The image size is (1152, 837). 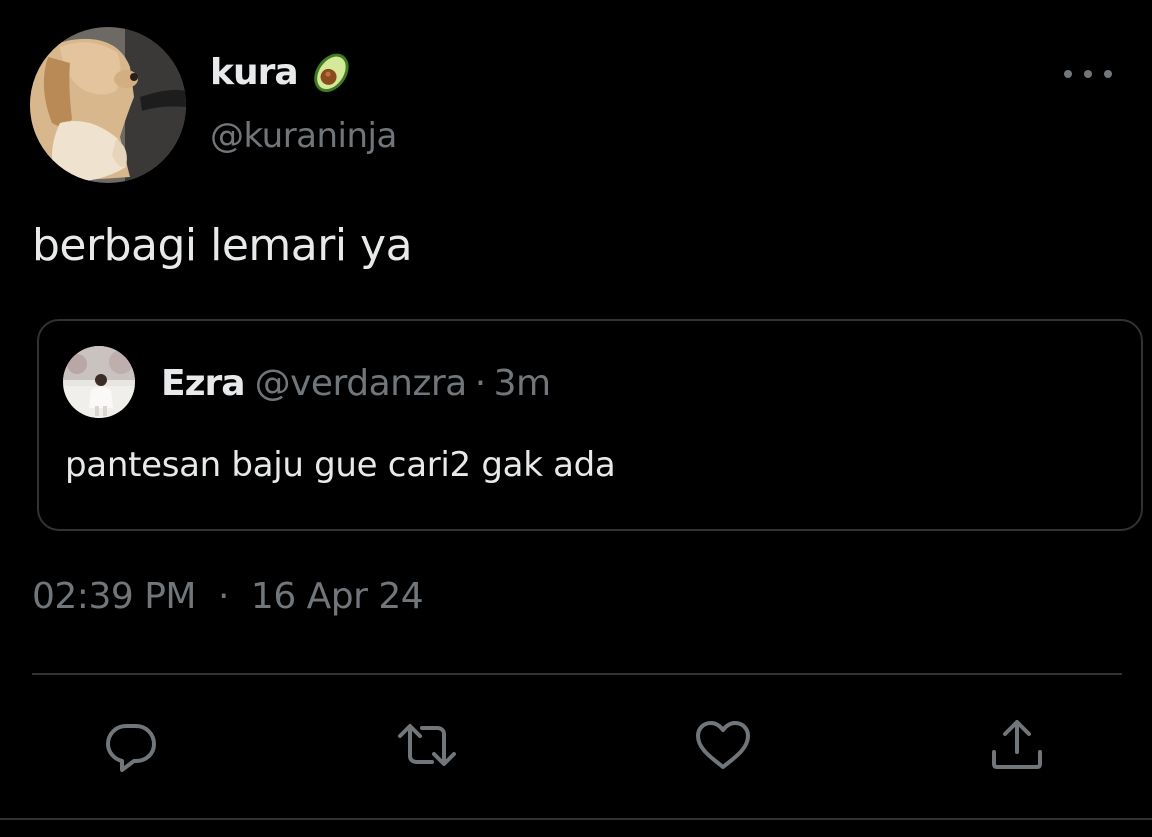 What do you see at coordinates (303, 136) in the screenshot?
I see `author-handle: @kuraninja` at bounding box center [303, 136].